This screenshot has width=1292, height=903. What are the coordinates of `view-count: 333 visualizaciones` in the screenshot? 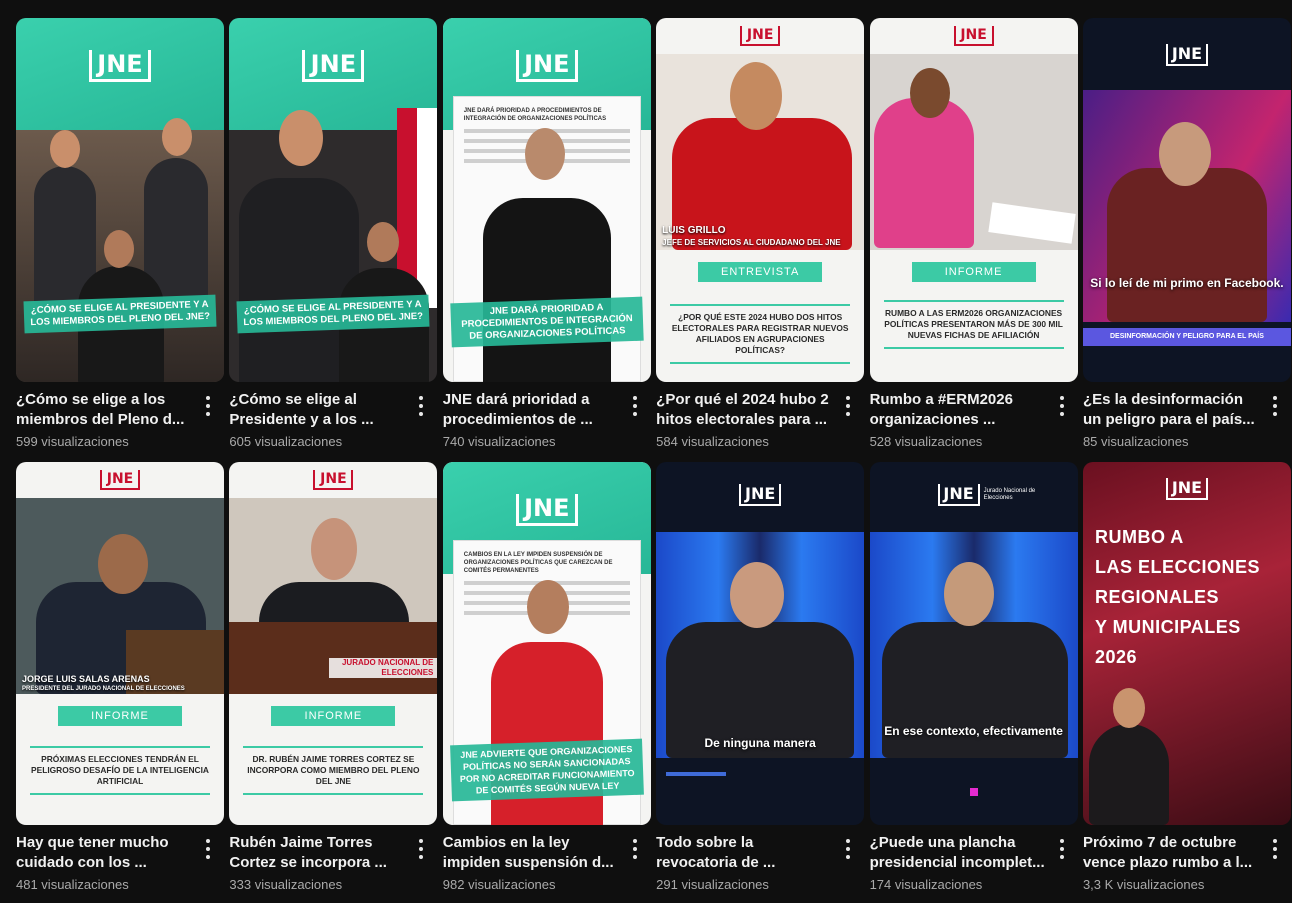 It's located at (286, 884).